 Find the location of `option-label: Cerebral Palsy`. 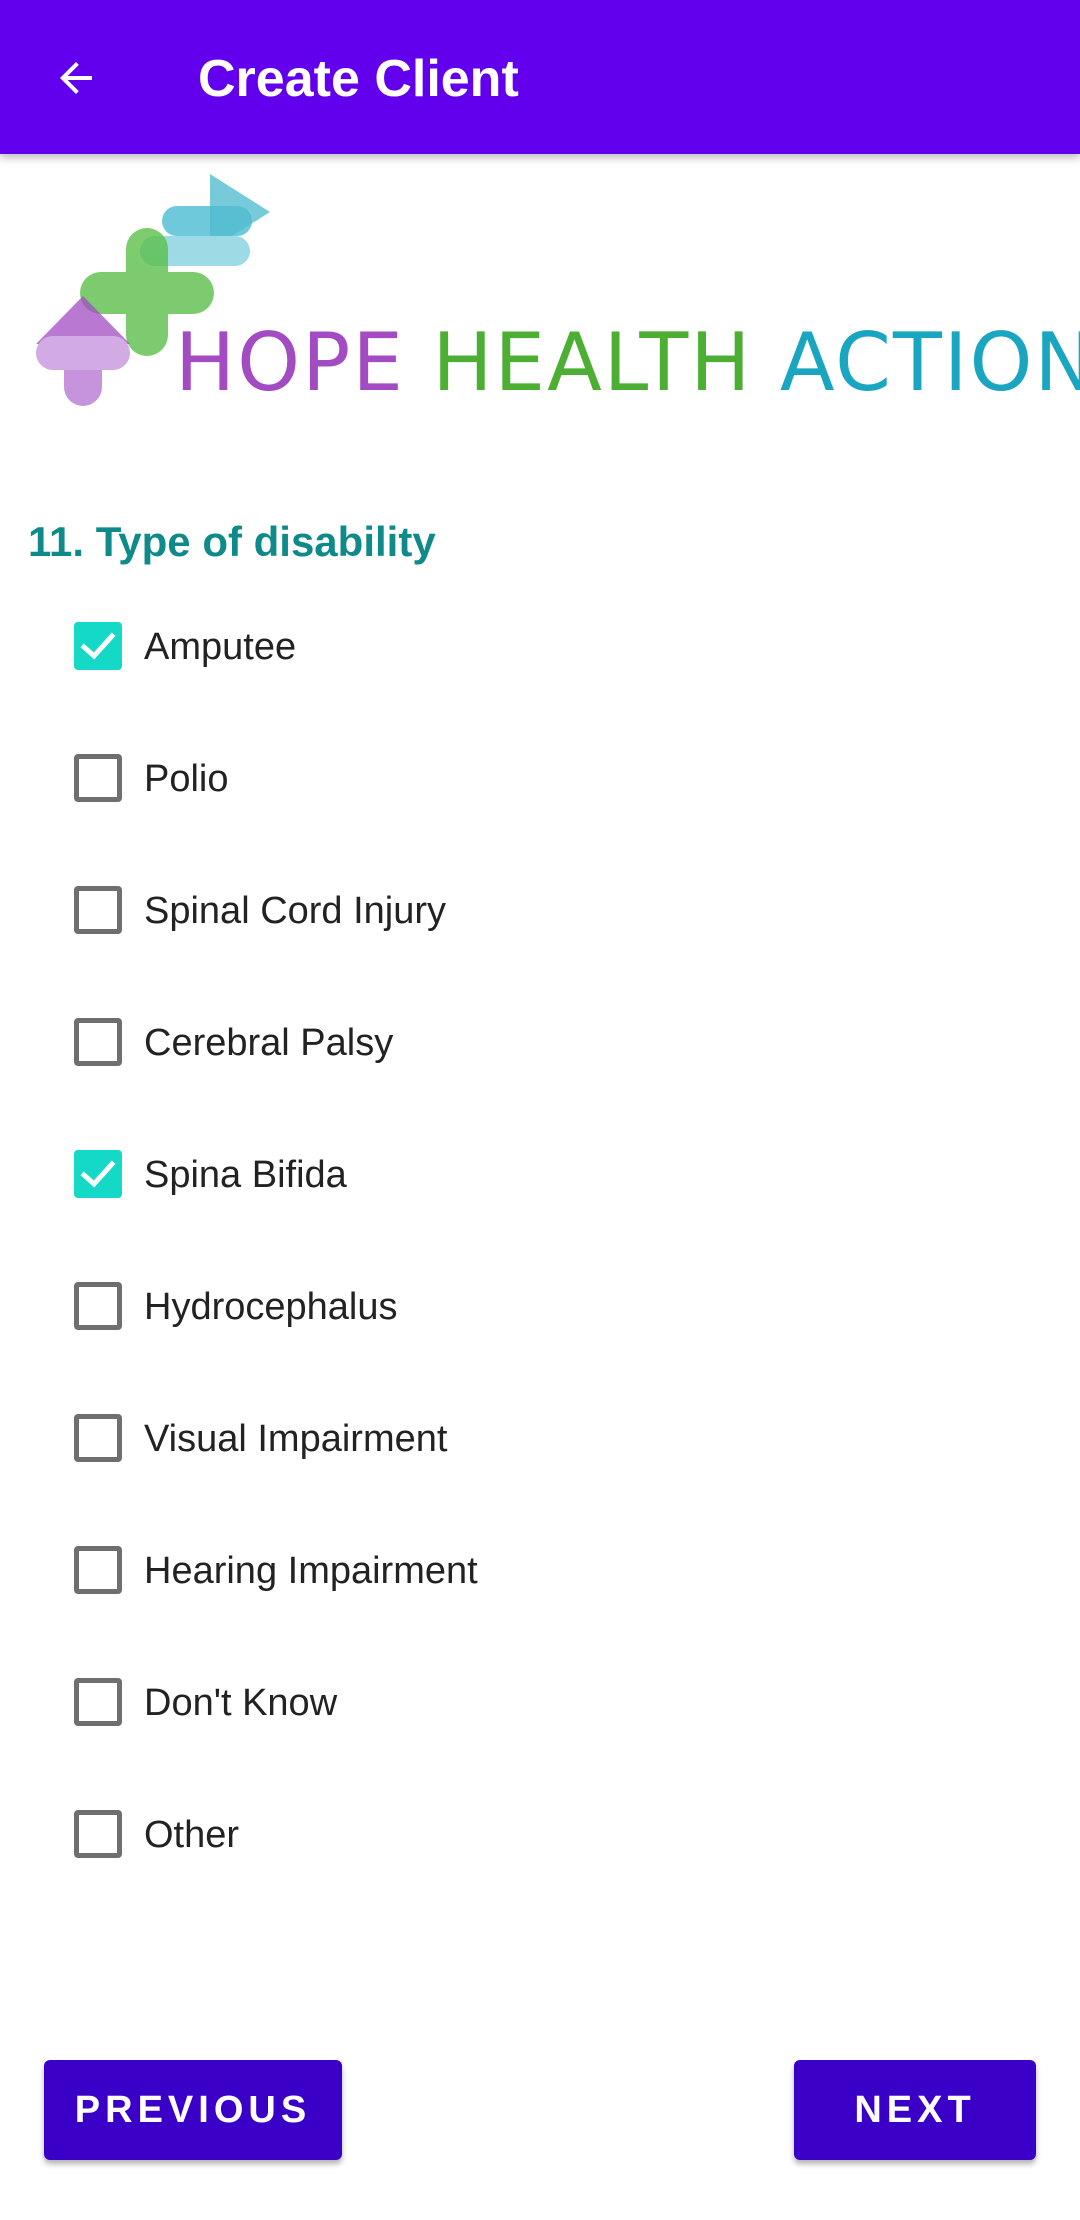

option-label: Cerebral Palsy is located at coordinates (269, 1043).